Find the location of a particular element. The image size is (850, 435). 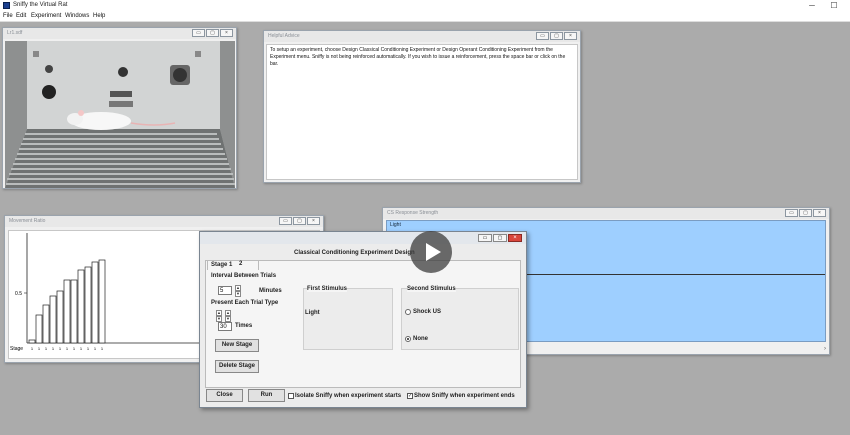

advice-window-titlebar: Helpful Advice ▭ ▢ × is located at coordinates (422, 36).